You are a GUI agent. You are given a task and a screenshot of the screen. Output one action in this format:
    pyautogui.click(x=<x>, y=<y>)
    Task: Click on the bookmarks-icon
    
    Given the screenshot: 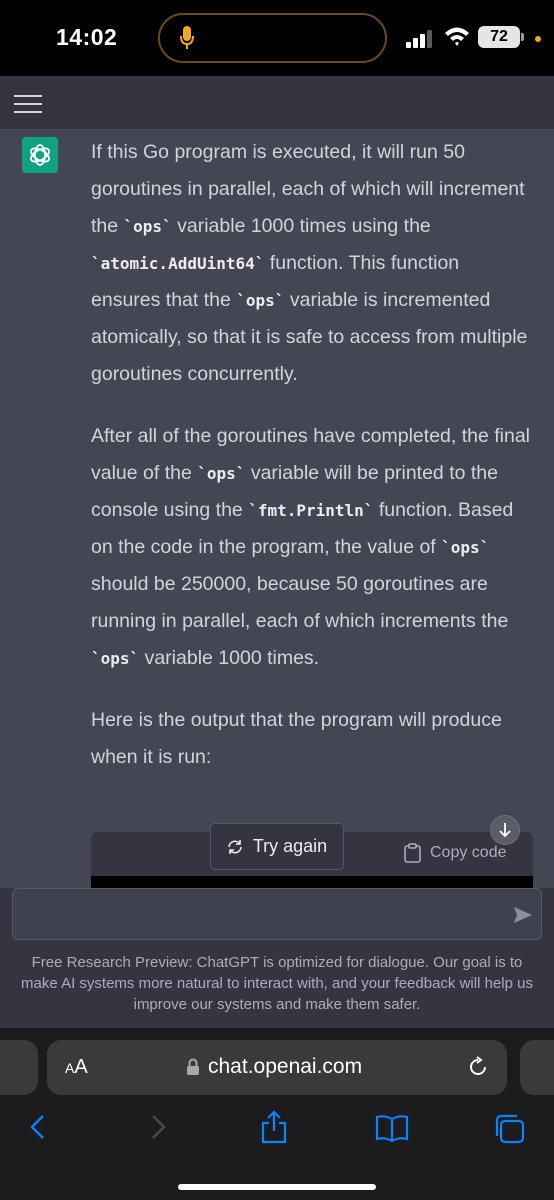 What is the action you would take?
    pyautogui.click(x=392, y=1128)
    